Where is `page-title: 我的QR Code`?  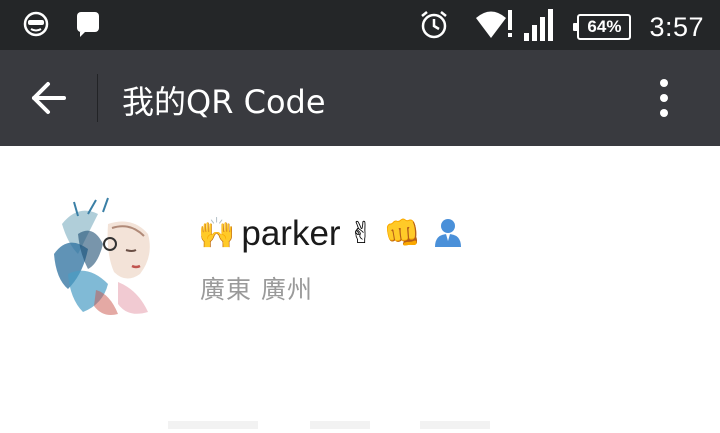
page-title: 我的QR Code is located at coordinates (224, 102).